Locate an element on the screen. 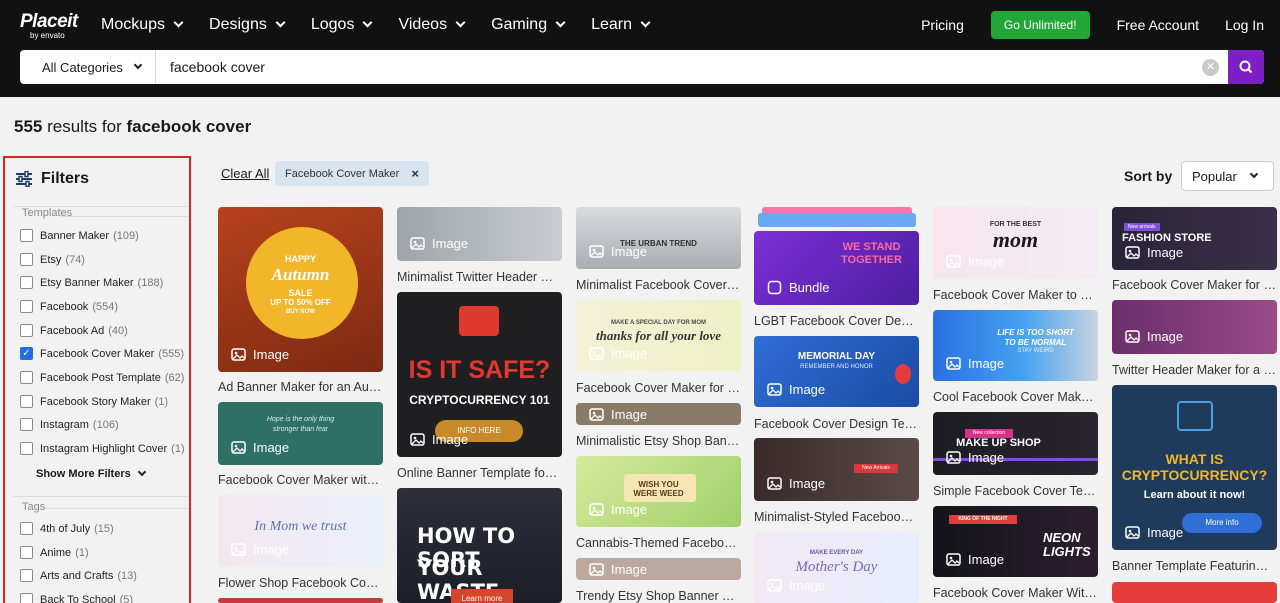 This screenshot has width=1280, height=603. filter-option: Facebook Ad (40) is located at coordinates (74, 330).